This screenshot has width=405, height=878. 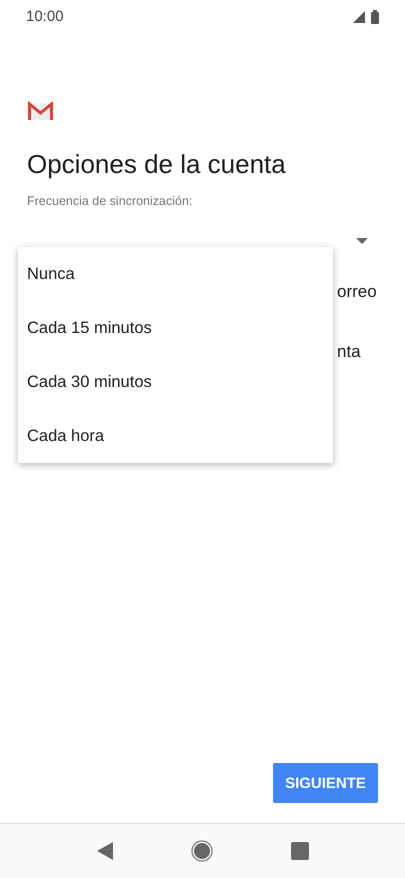 I want to click on status-time: 10:00, so click(x=45, y=16).